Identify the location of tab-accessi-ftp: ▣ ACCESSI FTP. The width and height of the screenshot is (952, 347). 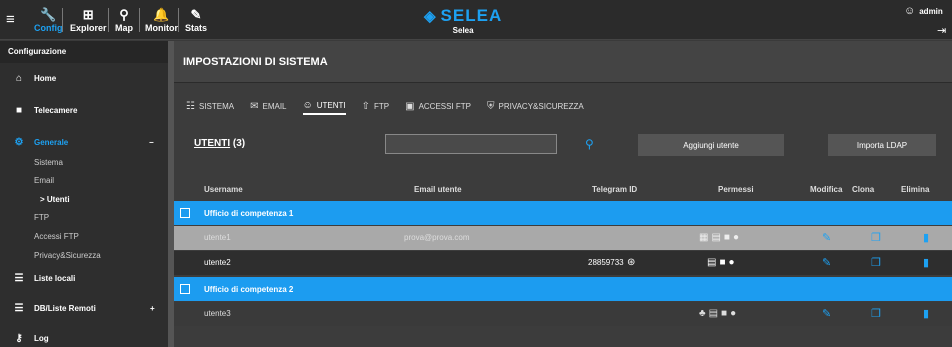
(438, 106).